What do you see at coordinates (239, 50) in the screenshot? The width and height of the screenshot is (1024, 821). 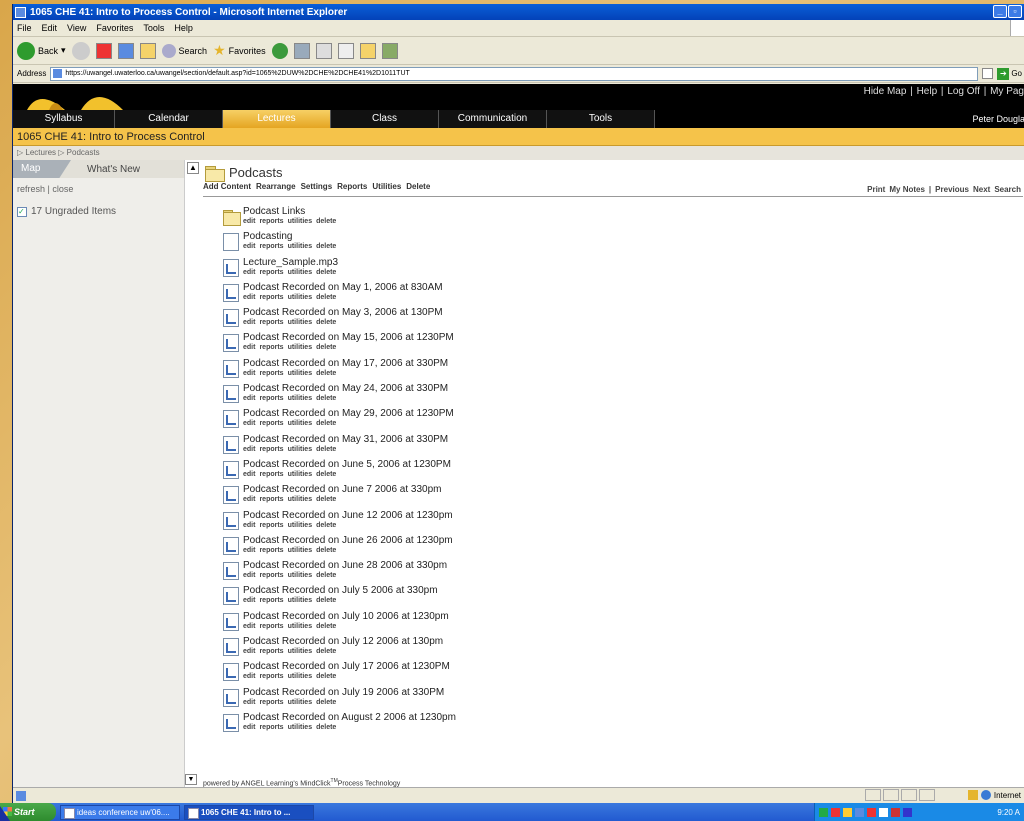 I see `favorites-button: ★ Favorites` at bounding box center [239, 50].